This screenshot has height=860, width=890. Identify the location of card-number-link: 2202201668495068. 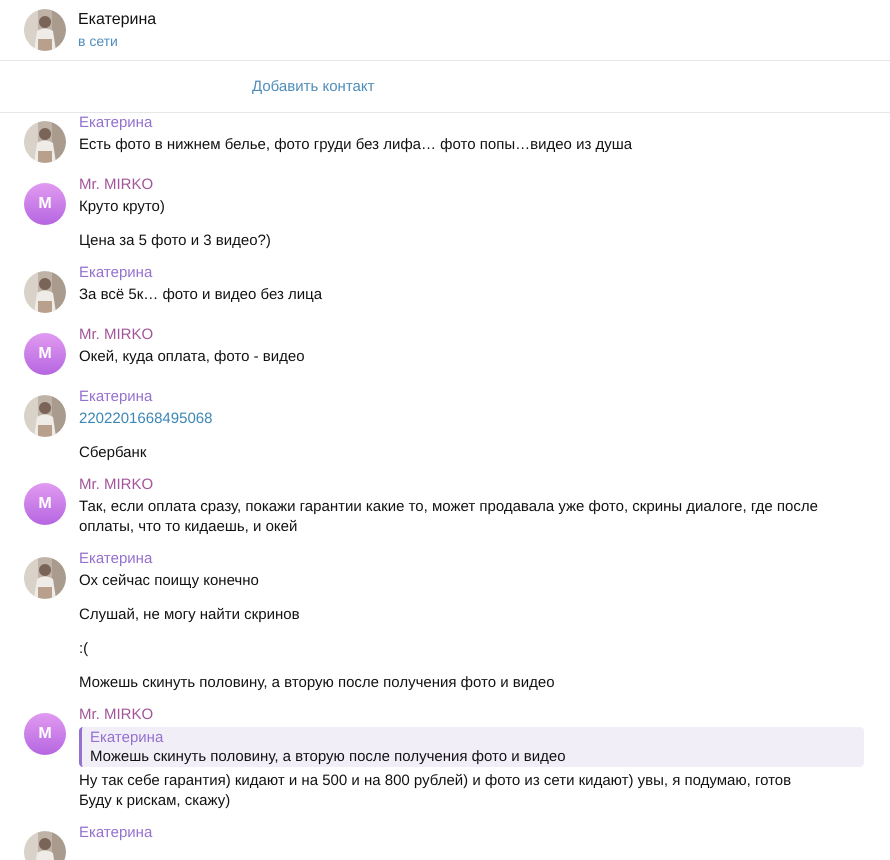
(145, 419).